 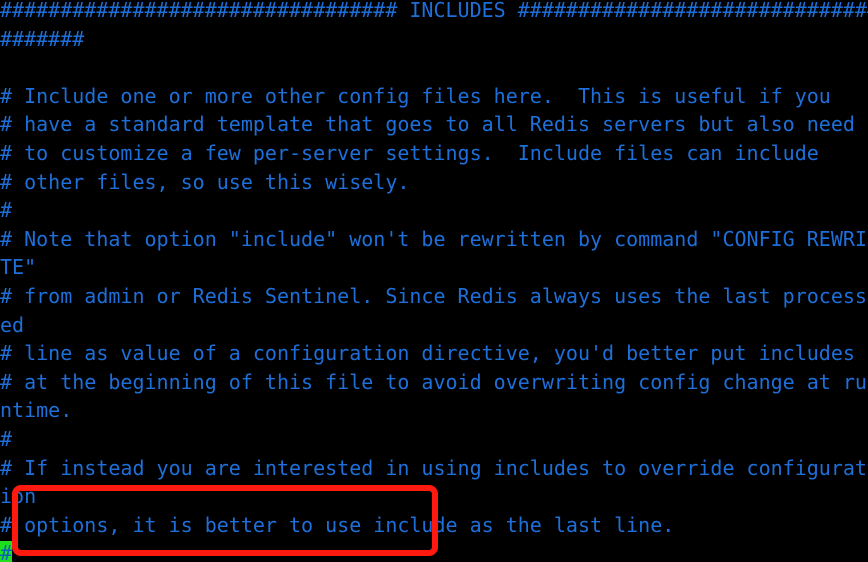 I want to click on comment-line: TE", so click(x=434, y=267).